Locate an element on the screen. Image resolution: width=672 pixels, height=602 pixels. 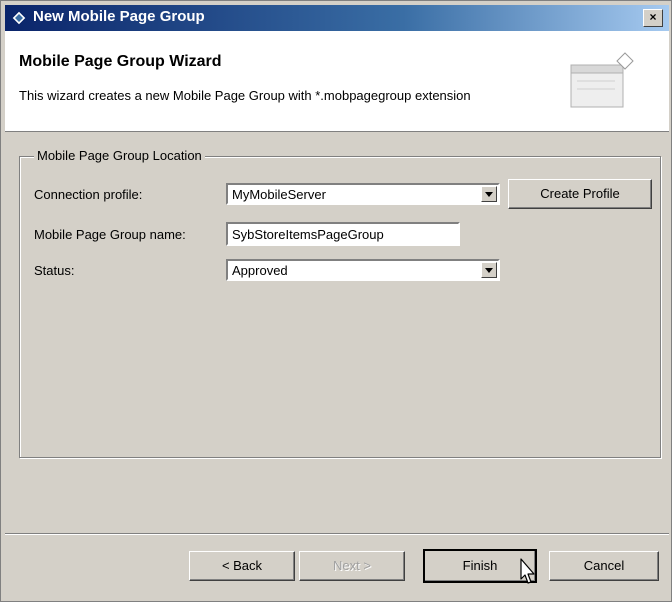
page-group-name-input is located at coordinates (343, 234).